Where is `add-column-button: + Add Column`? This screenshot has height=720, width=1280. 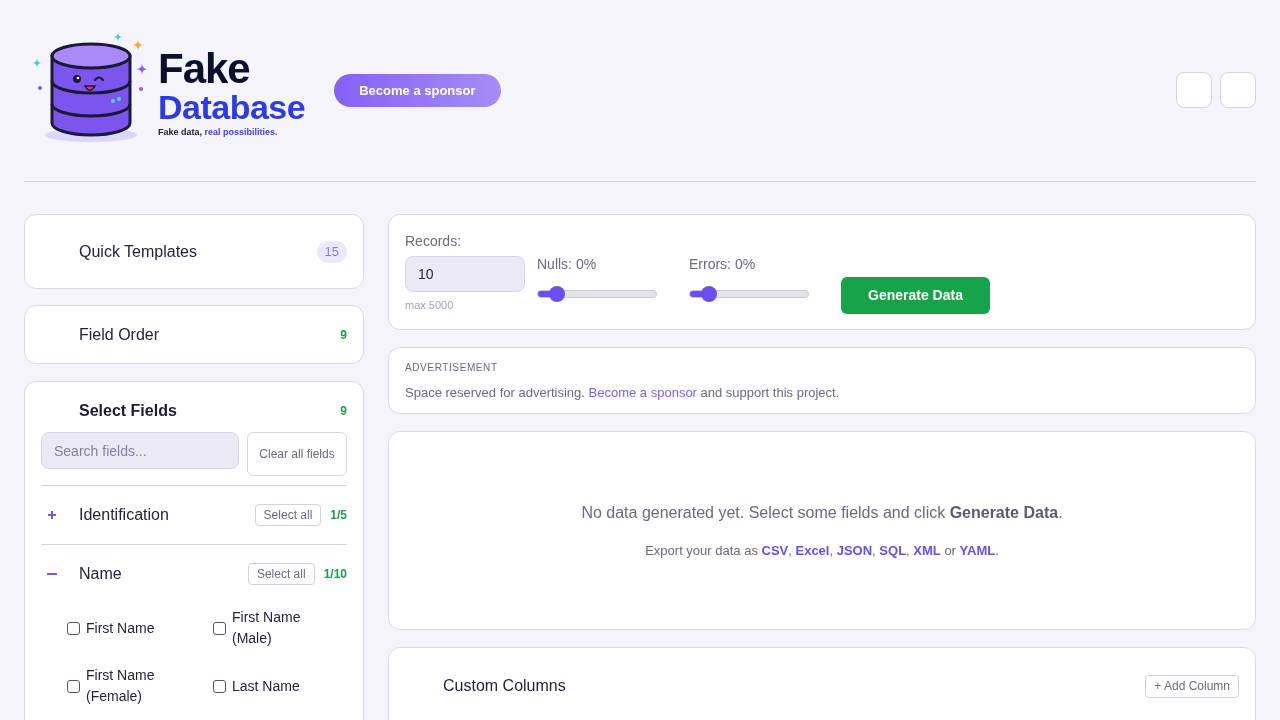 add-column-button: + Add Column is located at coordinates (1192, 686).